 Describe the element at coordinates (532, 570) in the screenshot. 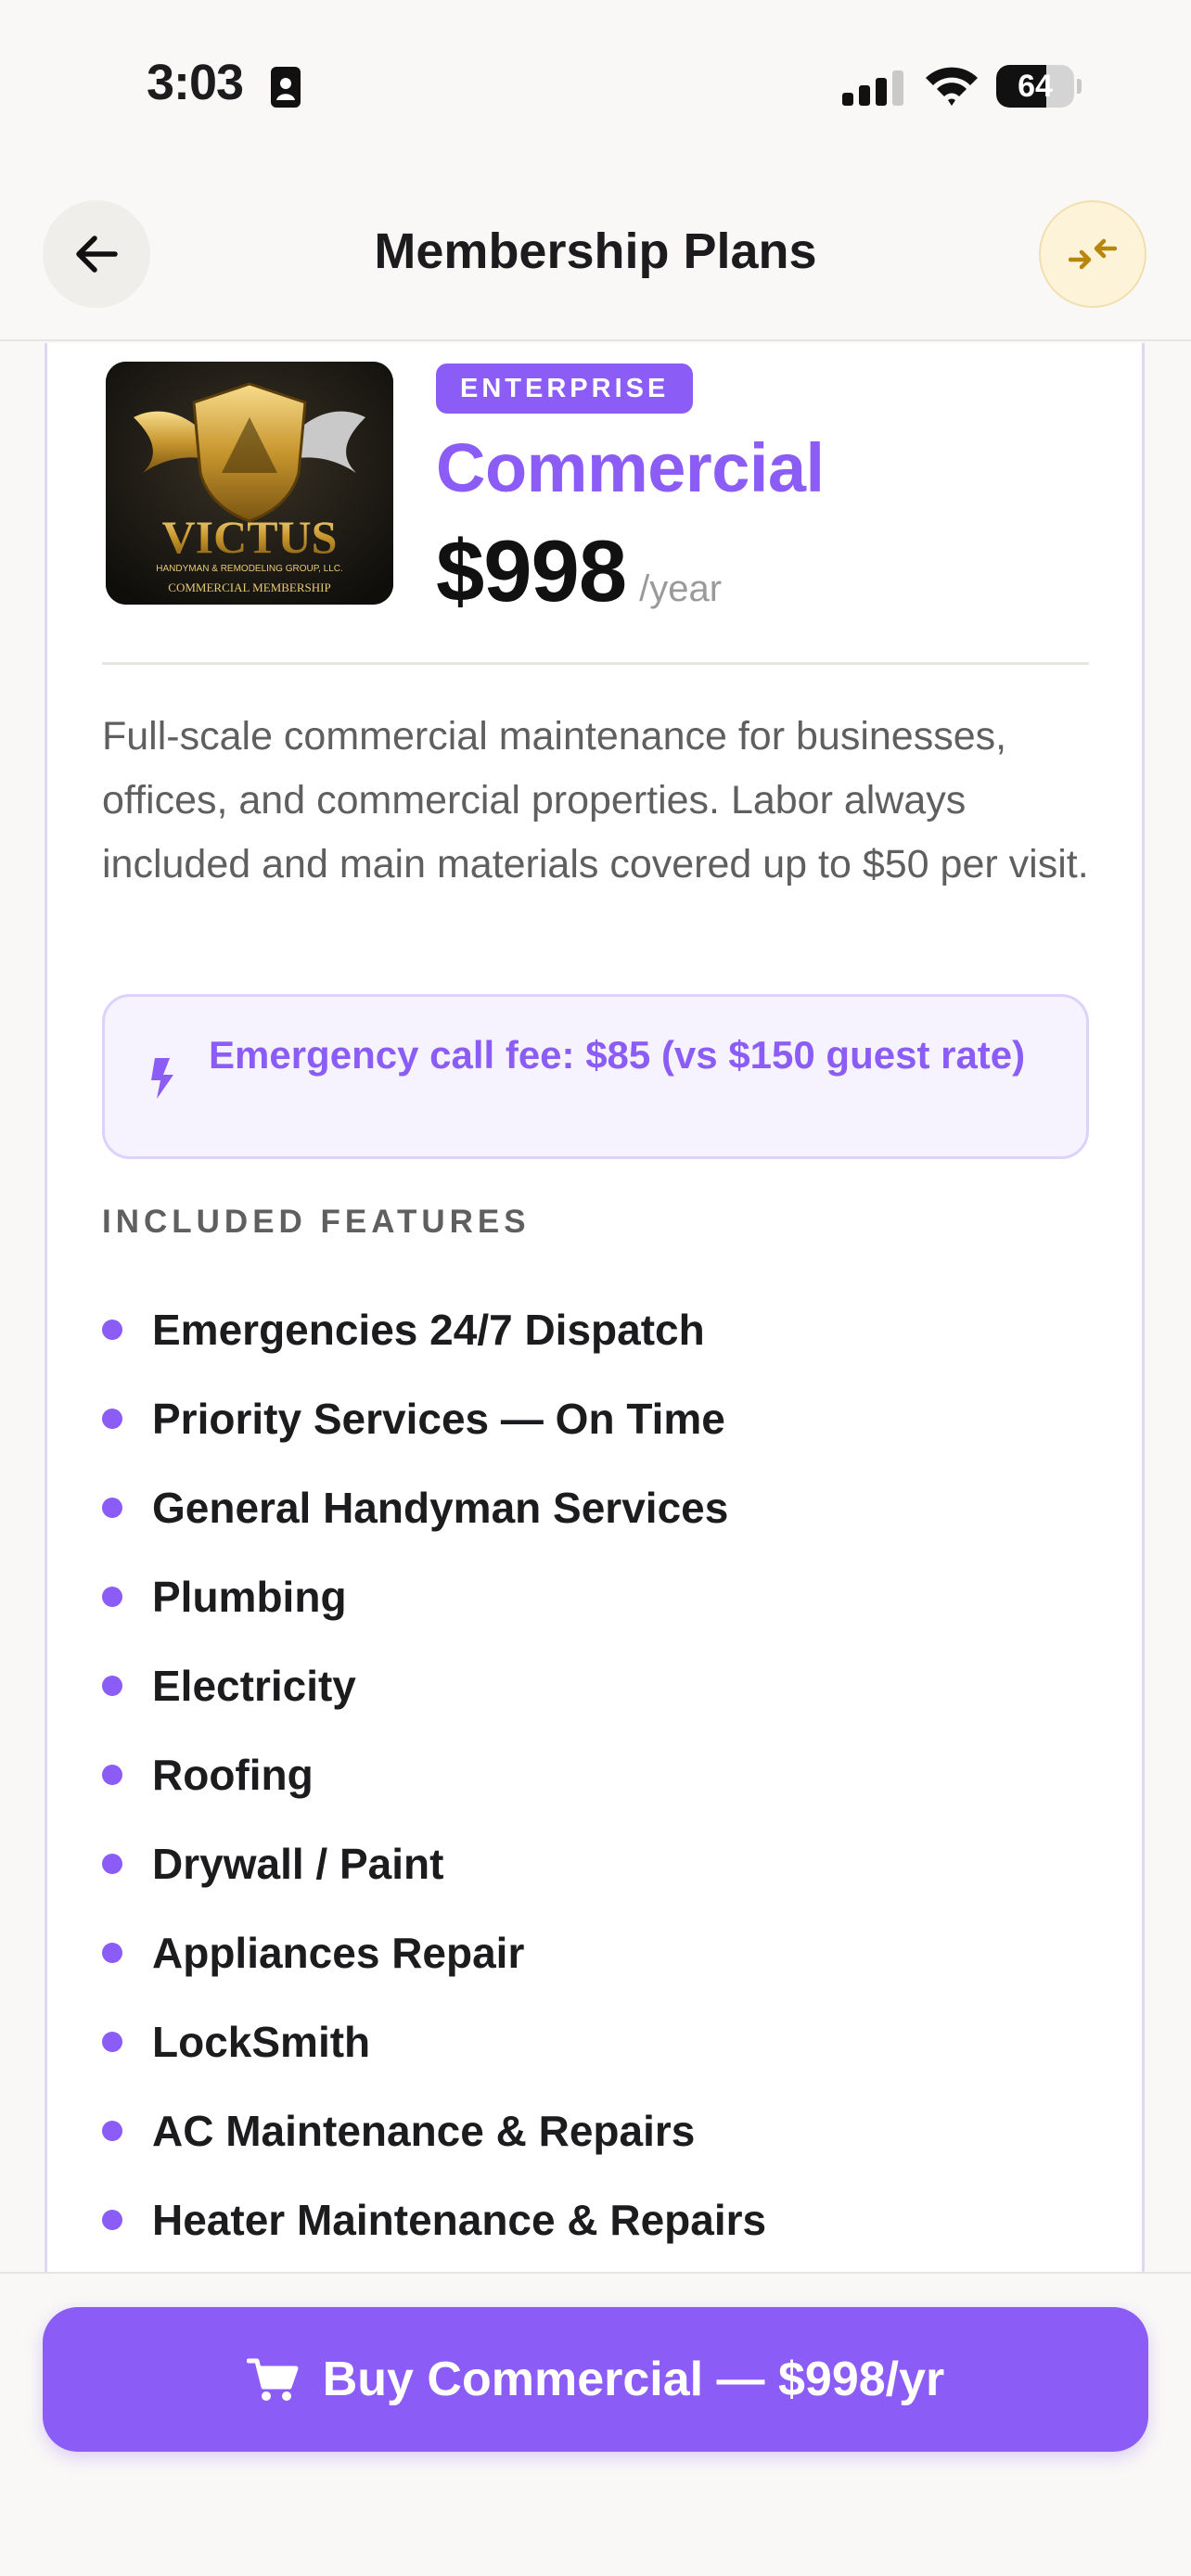

I see `plan-price: $998` at that location.